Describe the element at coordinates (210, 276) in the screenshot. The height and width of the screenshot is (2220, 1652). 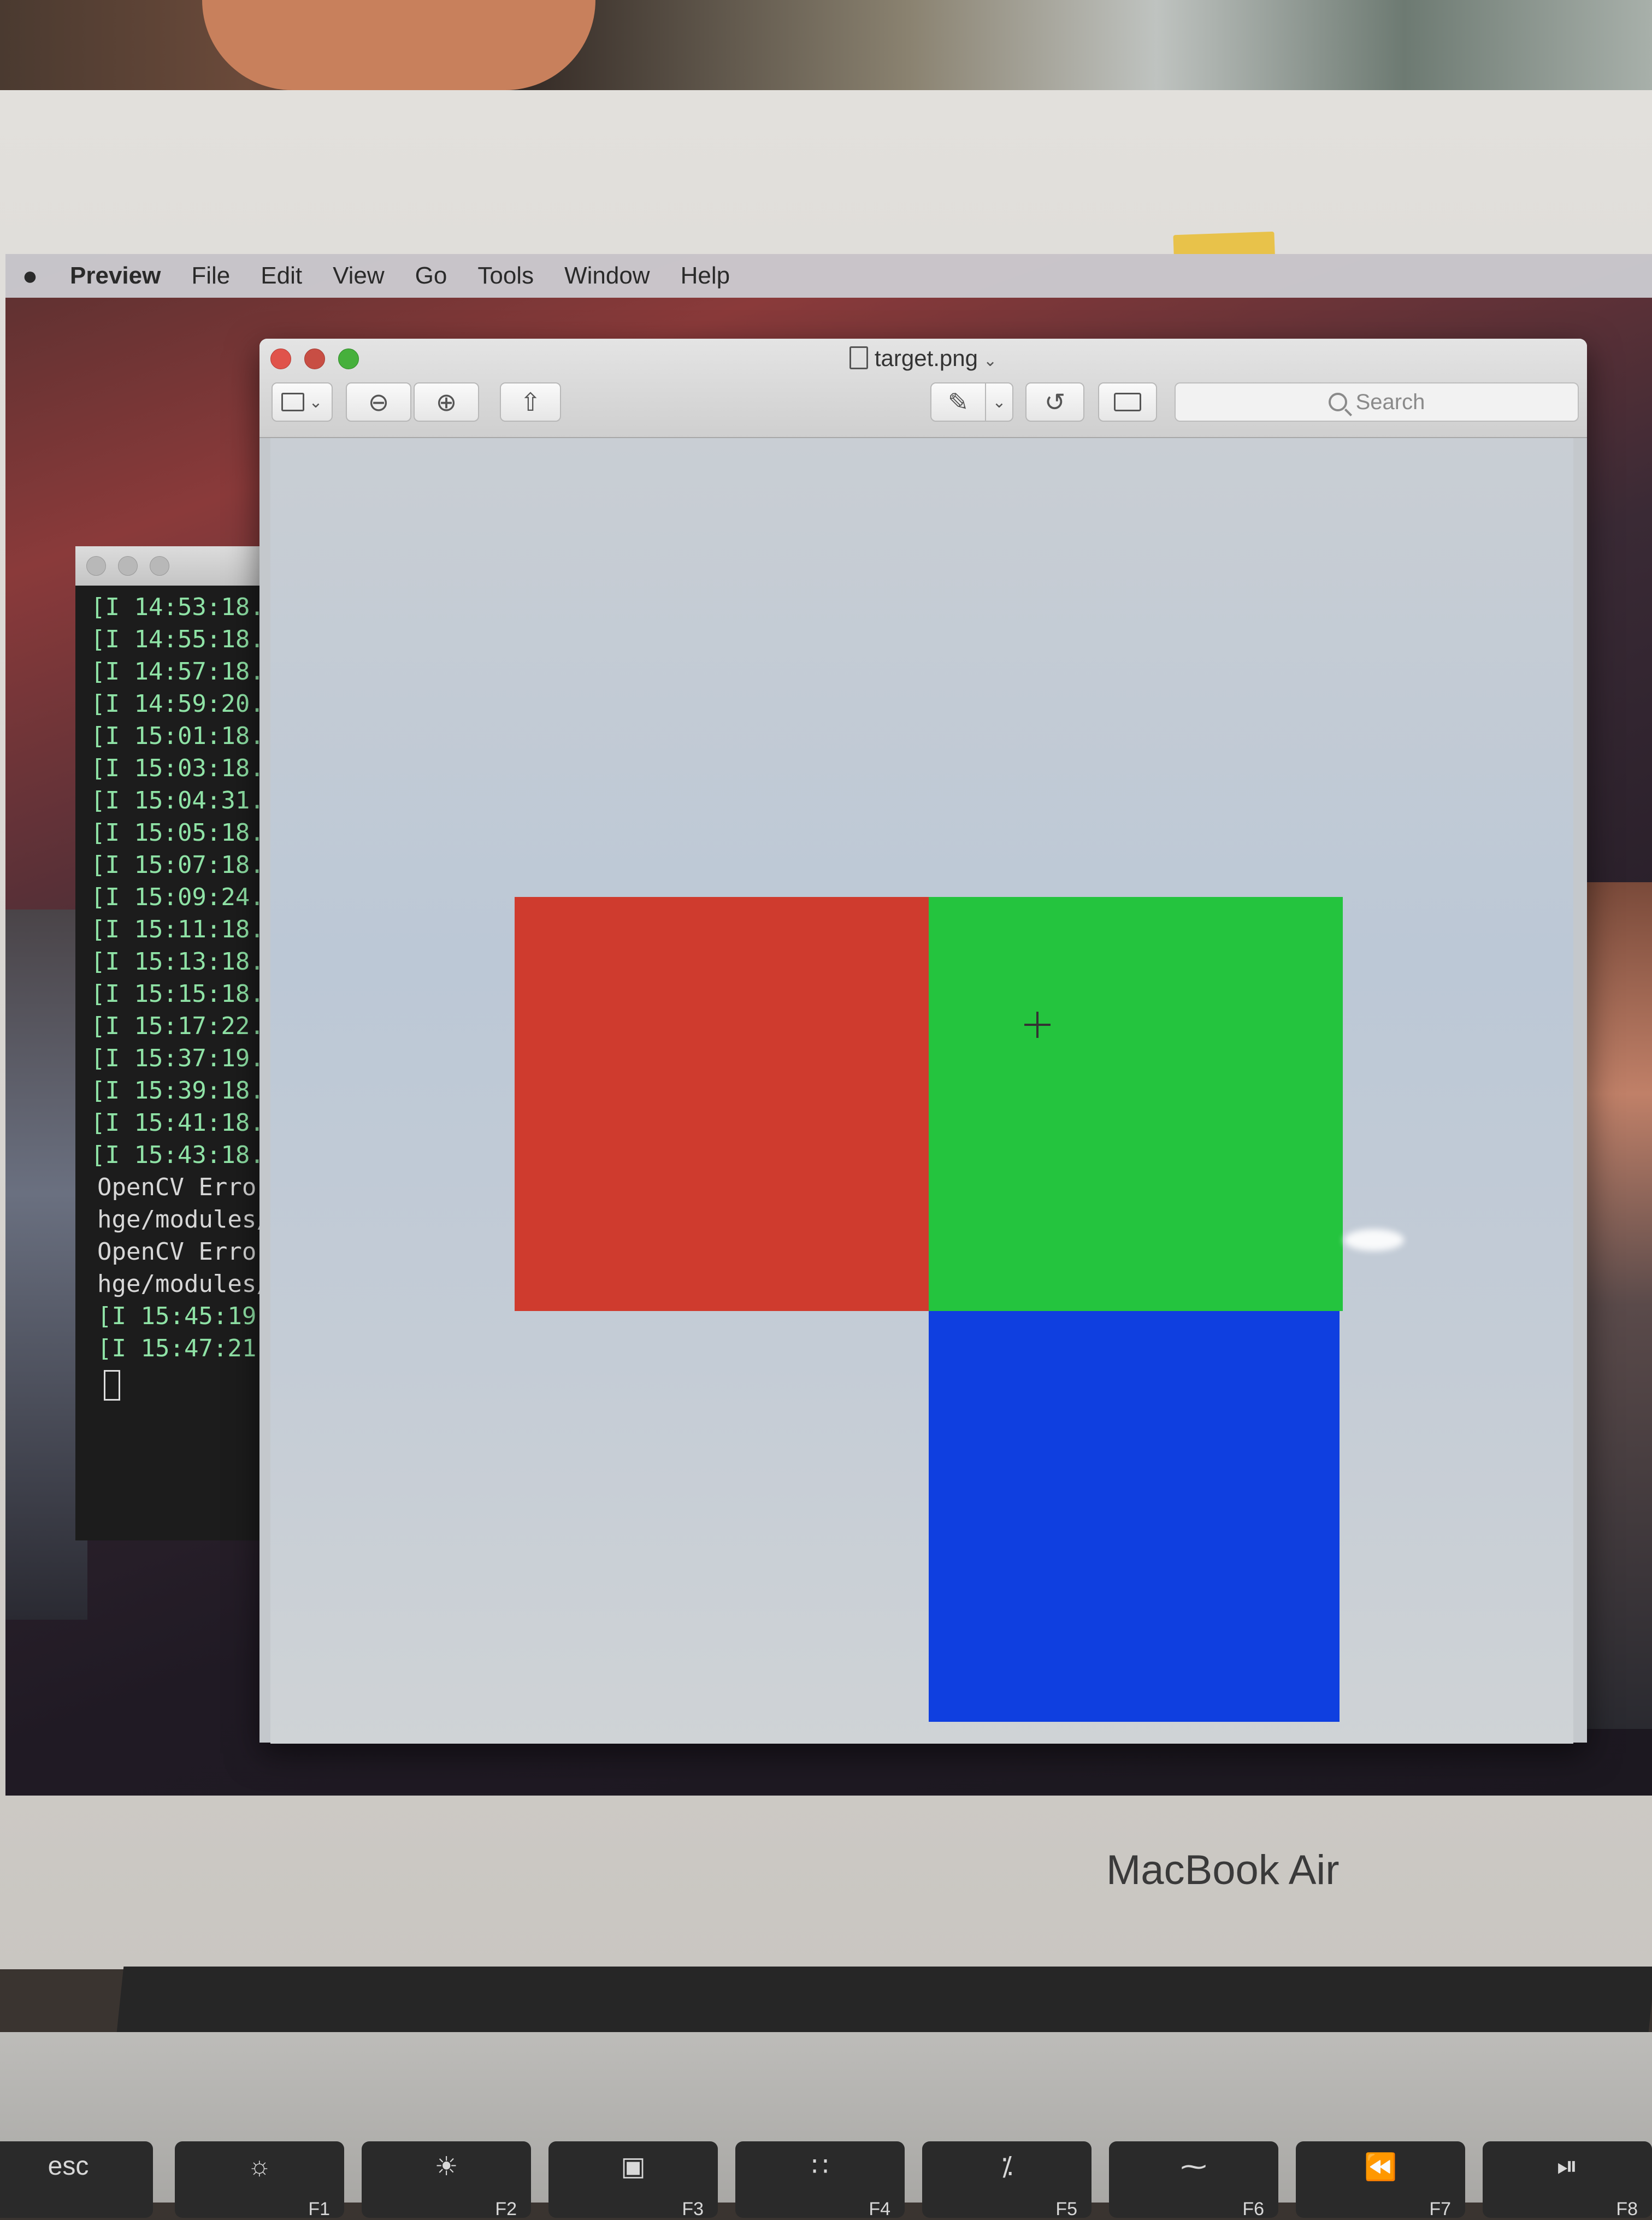
I see `menu-file: File` at that location.